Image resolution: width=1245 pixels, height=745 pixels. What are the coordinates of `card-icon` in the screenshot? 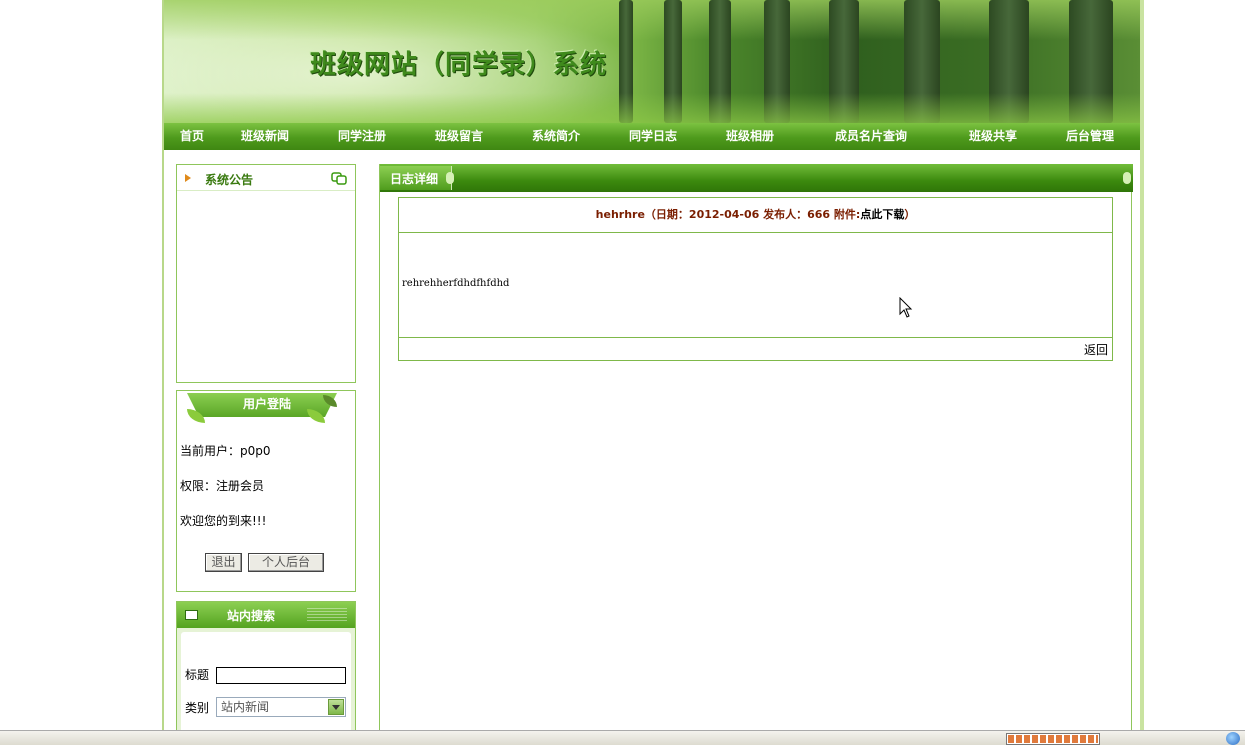 It's located at (191, 615).